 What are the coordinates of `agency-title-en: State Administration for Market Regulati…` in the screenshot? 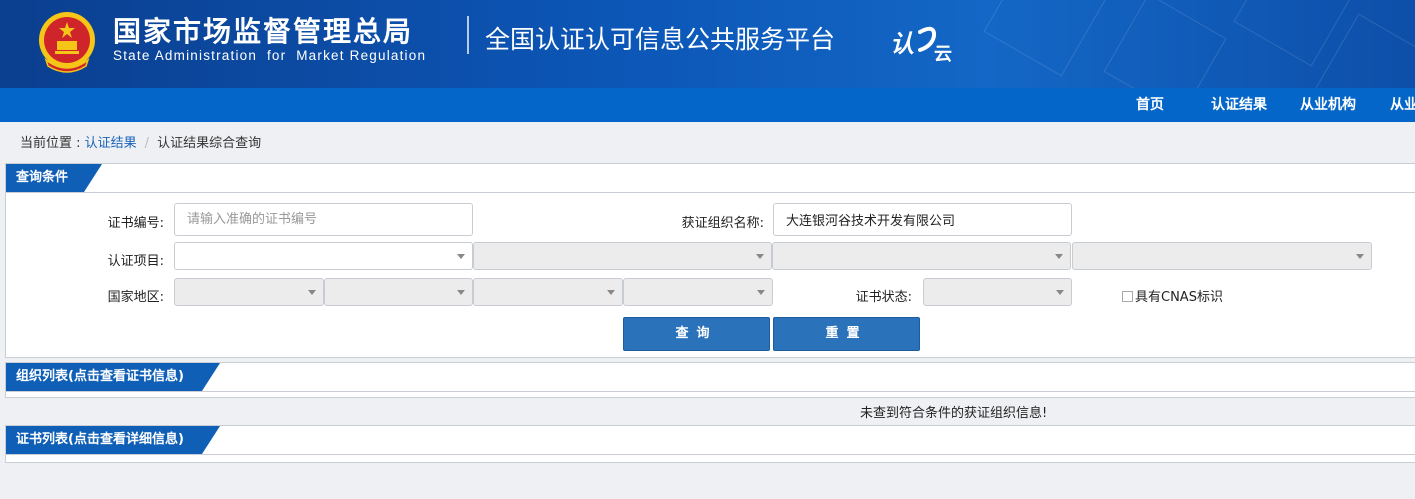 It's located at (270, 55).